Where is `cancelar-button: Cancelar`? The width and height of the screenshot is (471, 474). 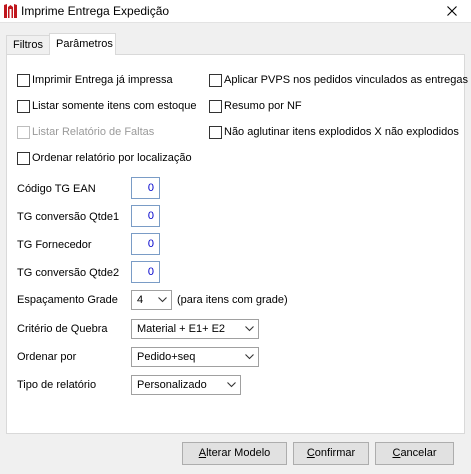 cancelar-button: Cancelar is located at coordinates (414, 453).